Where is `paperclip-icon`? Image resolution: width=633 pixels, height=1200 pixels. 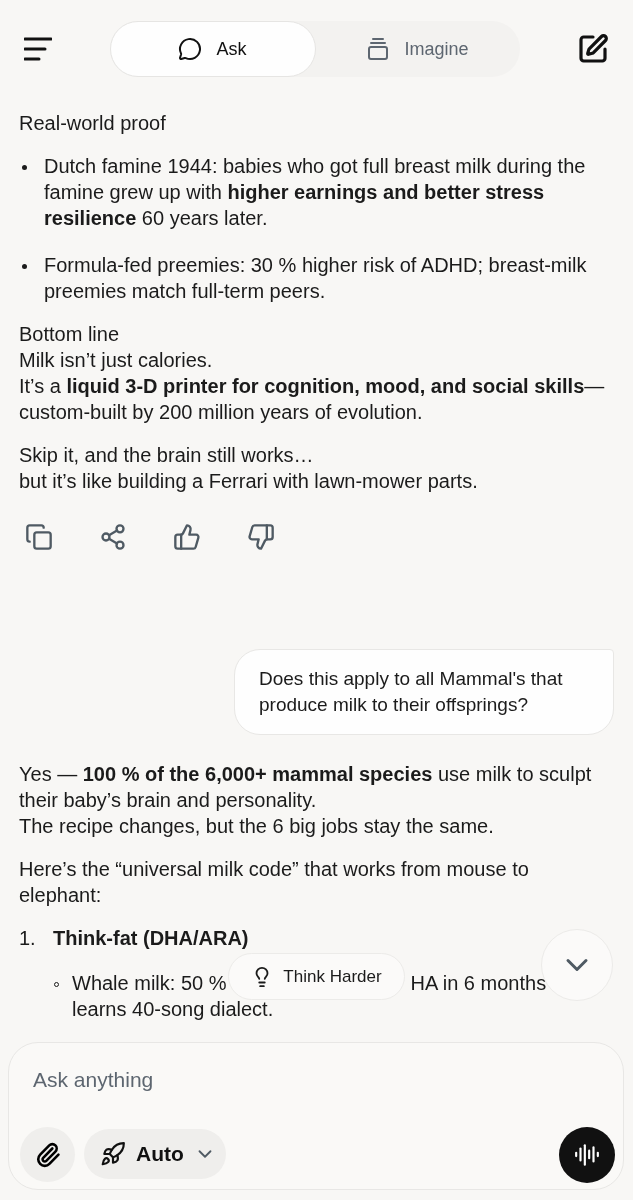 paperclip-icon is located at coordinates (47, 1154).